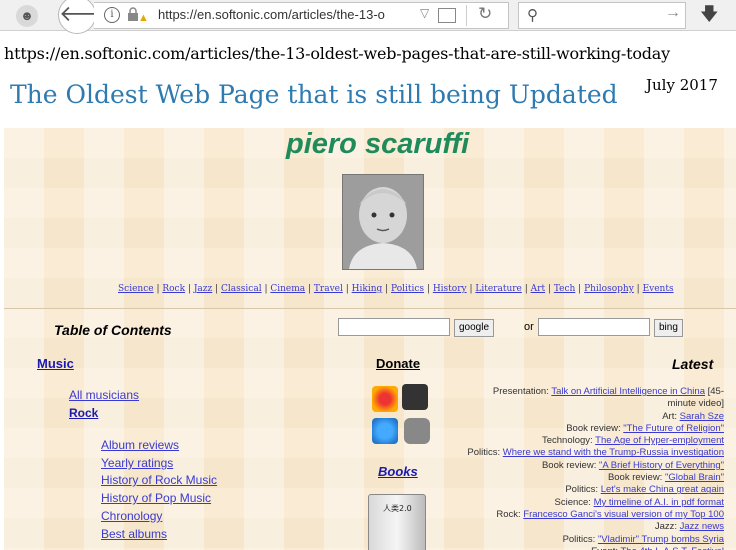  What do you see at coordinates (673, 428) in the screenshot?
I see `latest-item-link: "The Future of Religion"` at bounding box center [673, 428].